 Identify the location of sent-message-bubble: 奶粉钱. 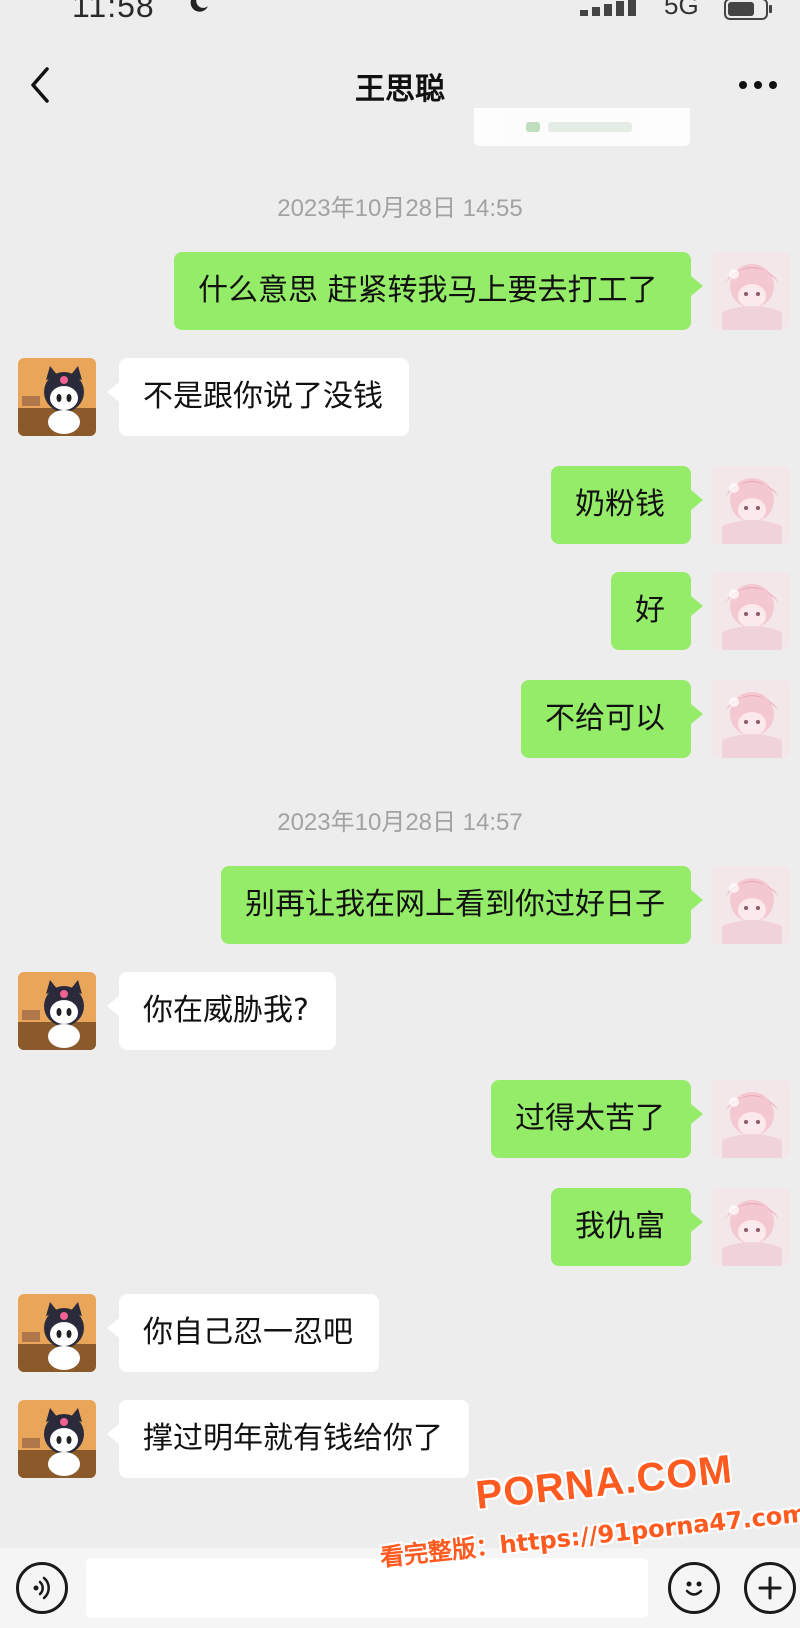
(621, 505).